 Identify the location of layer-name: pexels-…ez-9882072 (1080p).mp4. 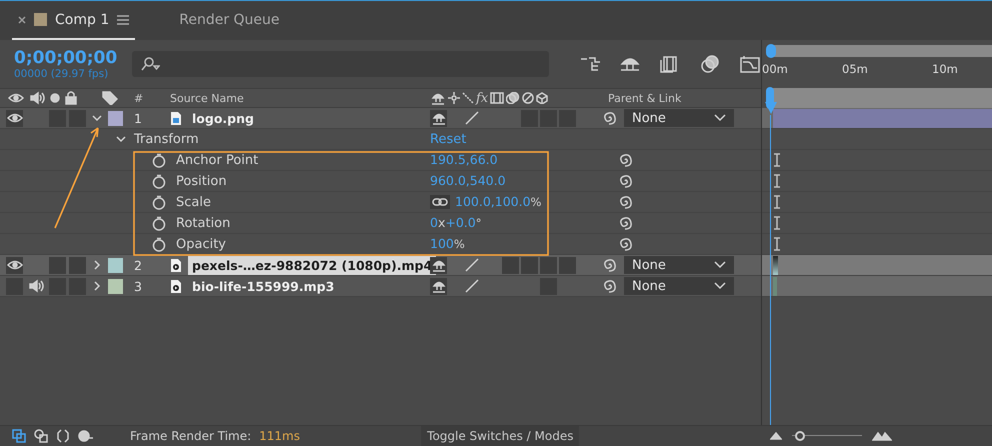
(312, 265).